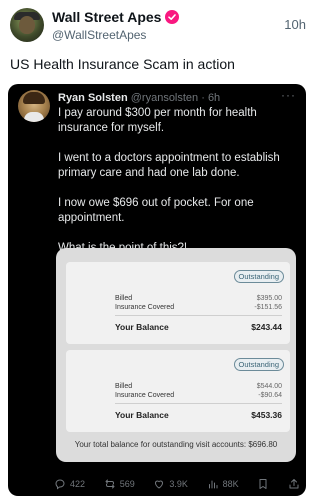 The image size is (320, 500). Describe the element at coordinates (295, 24) in the screenshot. I see `post-timestamp: 10h` at that location.